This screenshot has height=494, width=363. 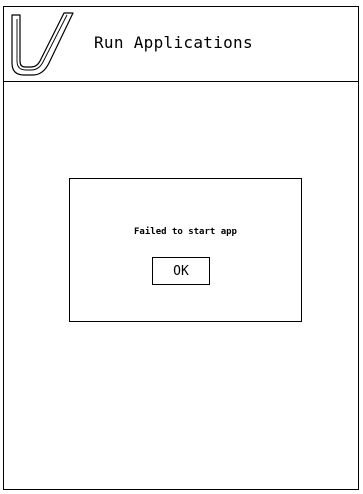 I want to click on page-title: Run Applications, so click(x=173, y=42).